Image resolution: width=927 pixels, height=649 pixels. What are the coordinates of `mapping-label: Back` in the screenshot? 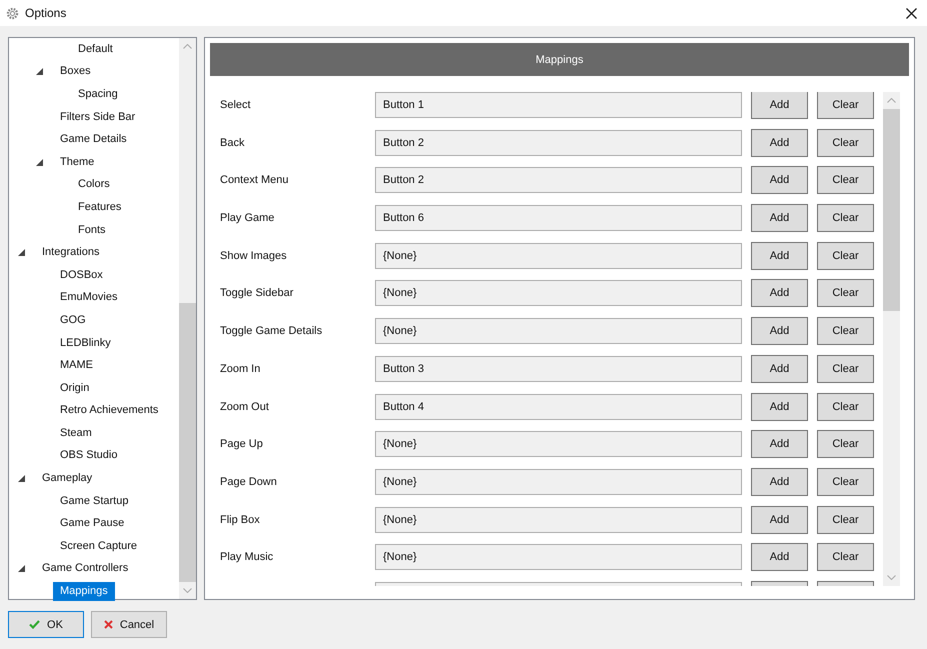 It's located at (233, 143).